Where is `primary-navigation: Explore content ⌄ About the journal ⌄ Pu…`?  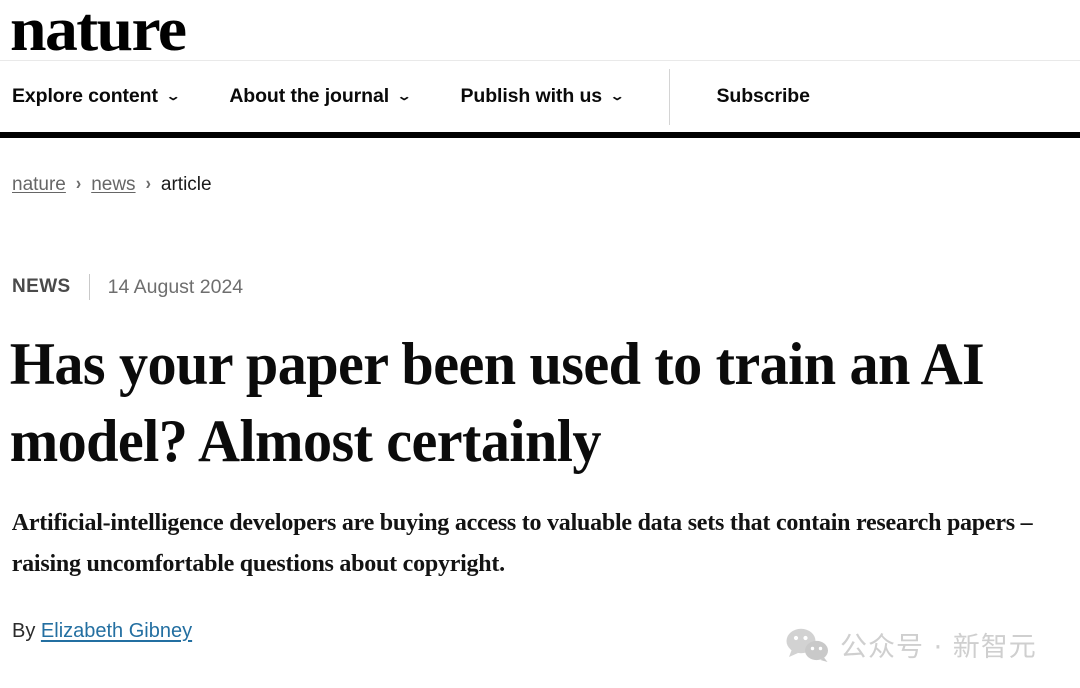 primary-navigation: Explore content ⌄ About the journal ⌄ Pu… is located at coordinates (540, 99).